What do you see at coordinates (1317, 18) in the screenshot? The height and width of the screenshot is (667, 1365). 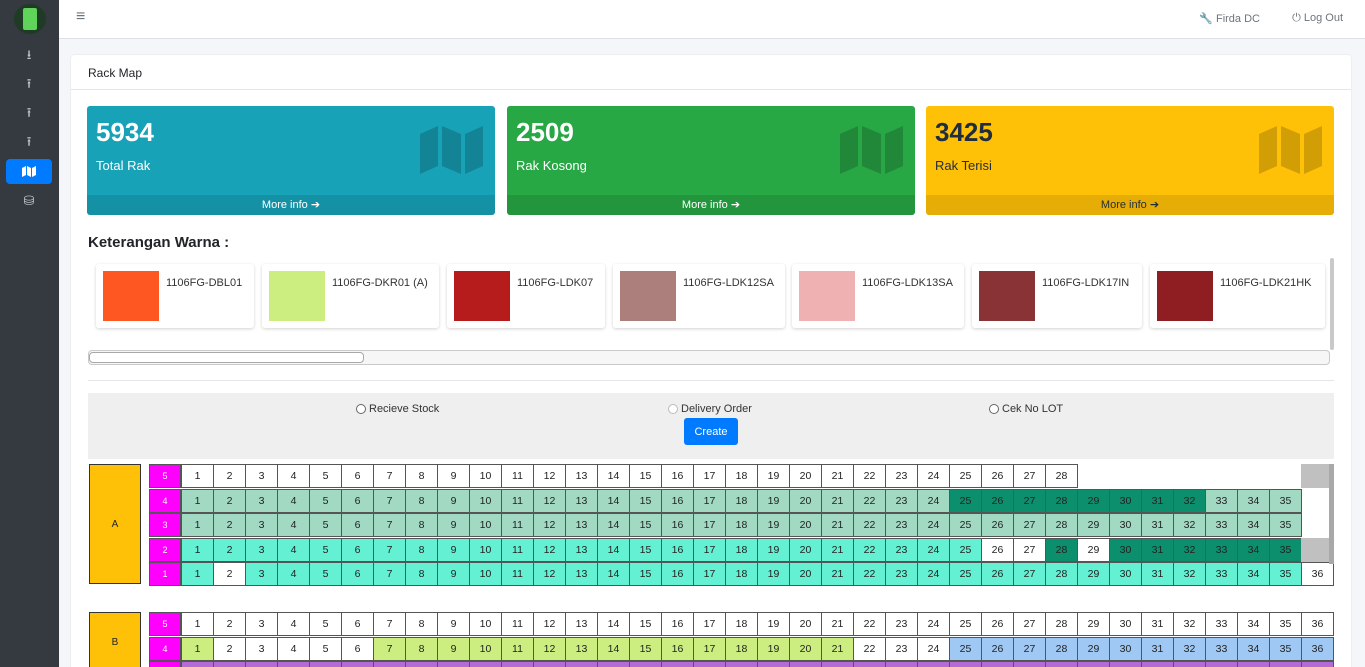 I see `logout-button: ⏻ Log Out` at bounding box center [1317, 18].